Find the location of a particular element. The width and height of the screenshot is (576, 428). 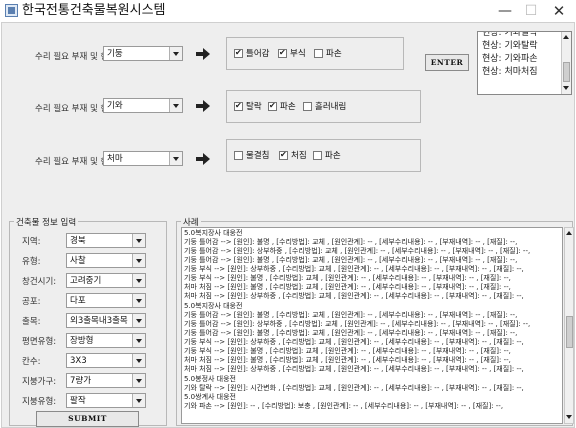

member-select-value: 기와 is located at coordinates (115, 106).